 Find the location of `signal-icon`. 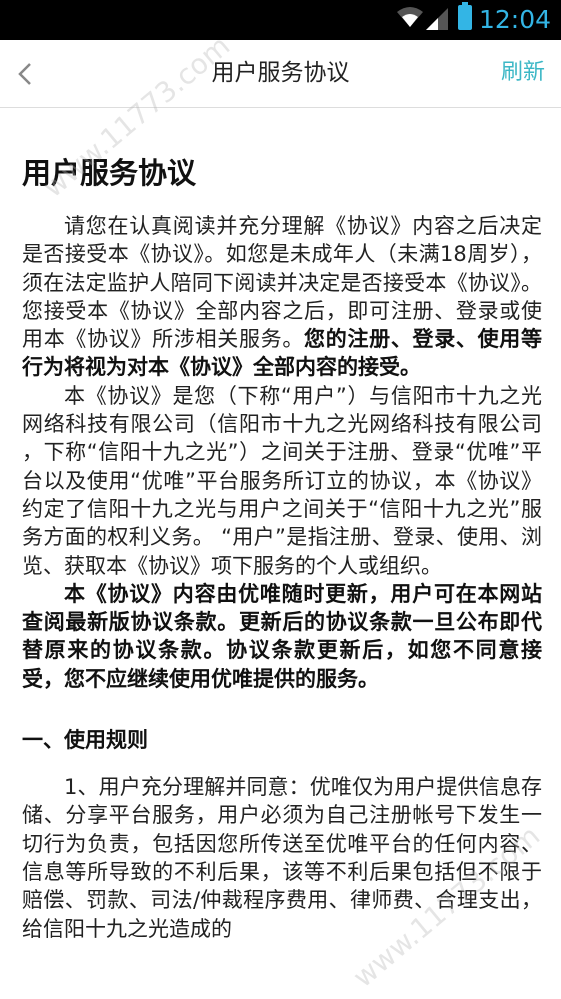

signal-icon is located at coordinates (437, 19).